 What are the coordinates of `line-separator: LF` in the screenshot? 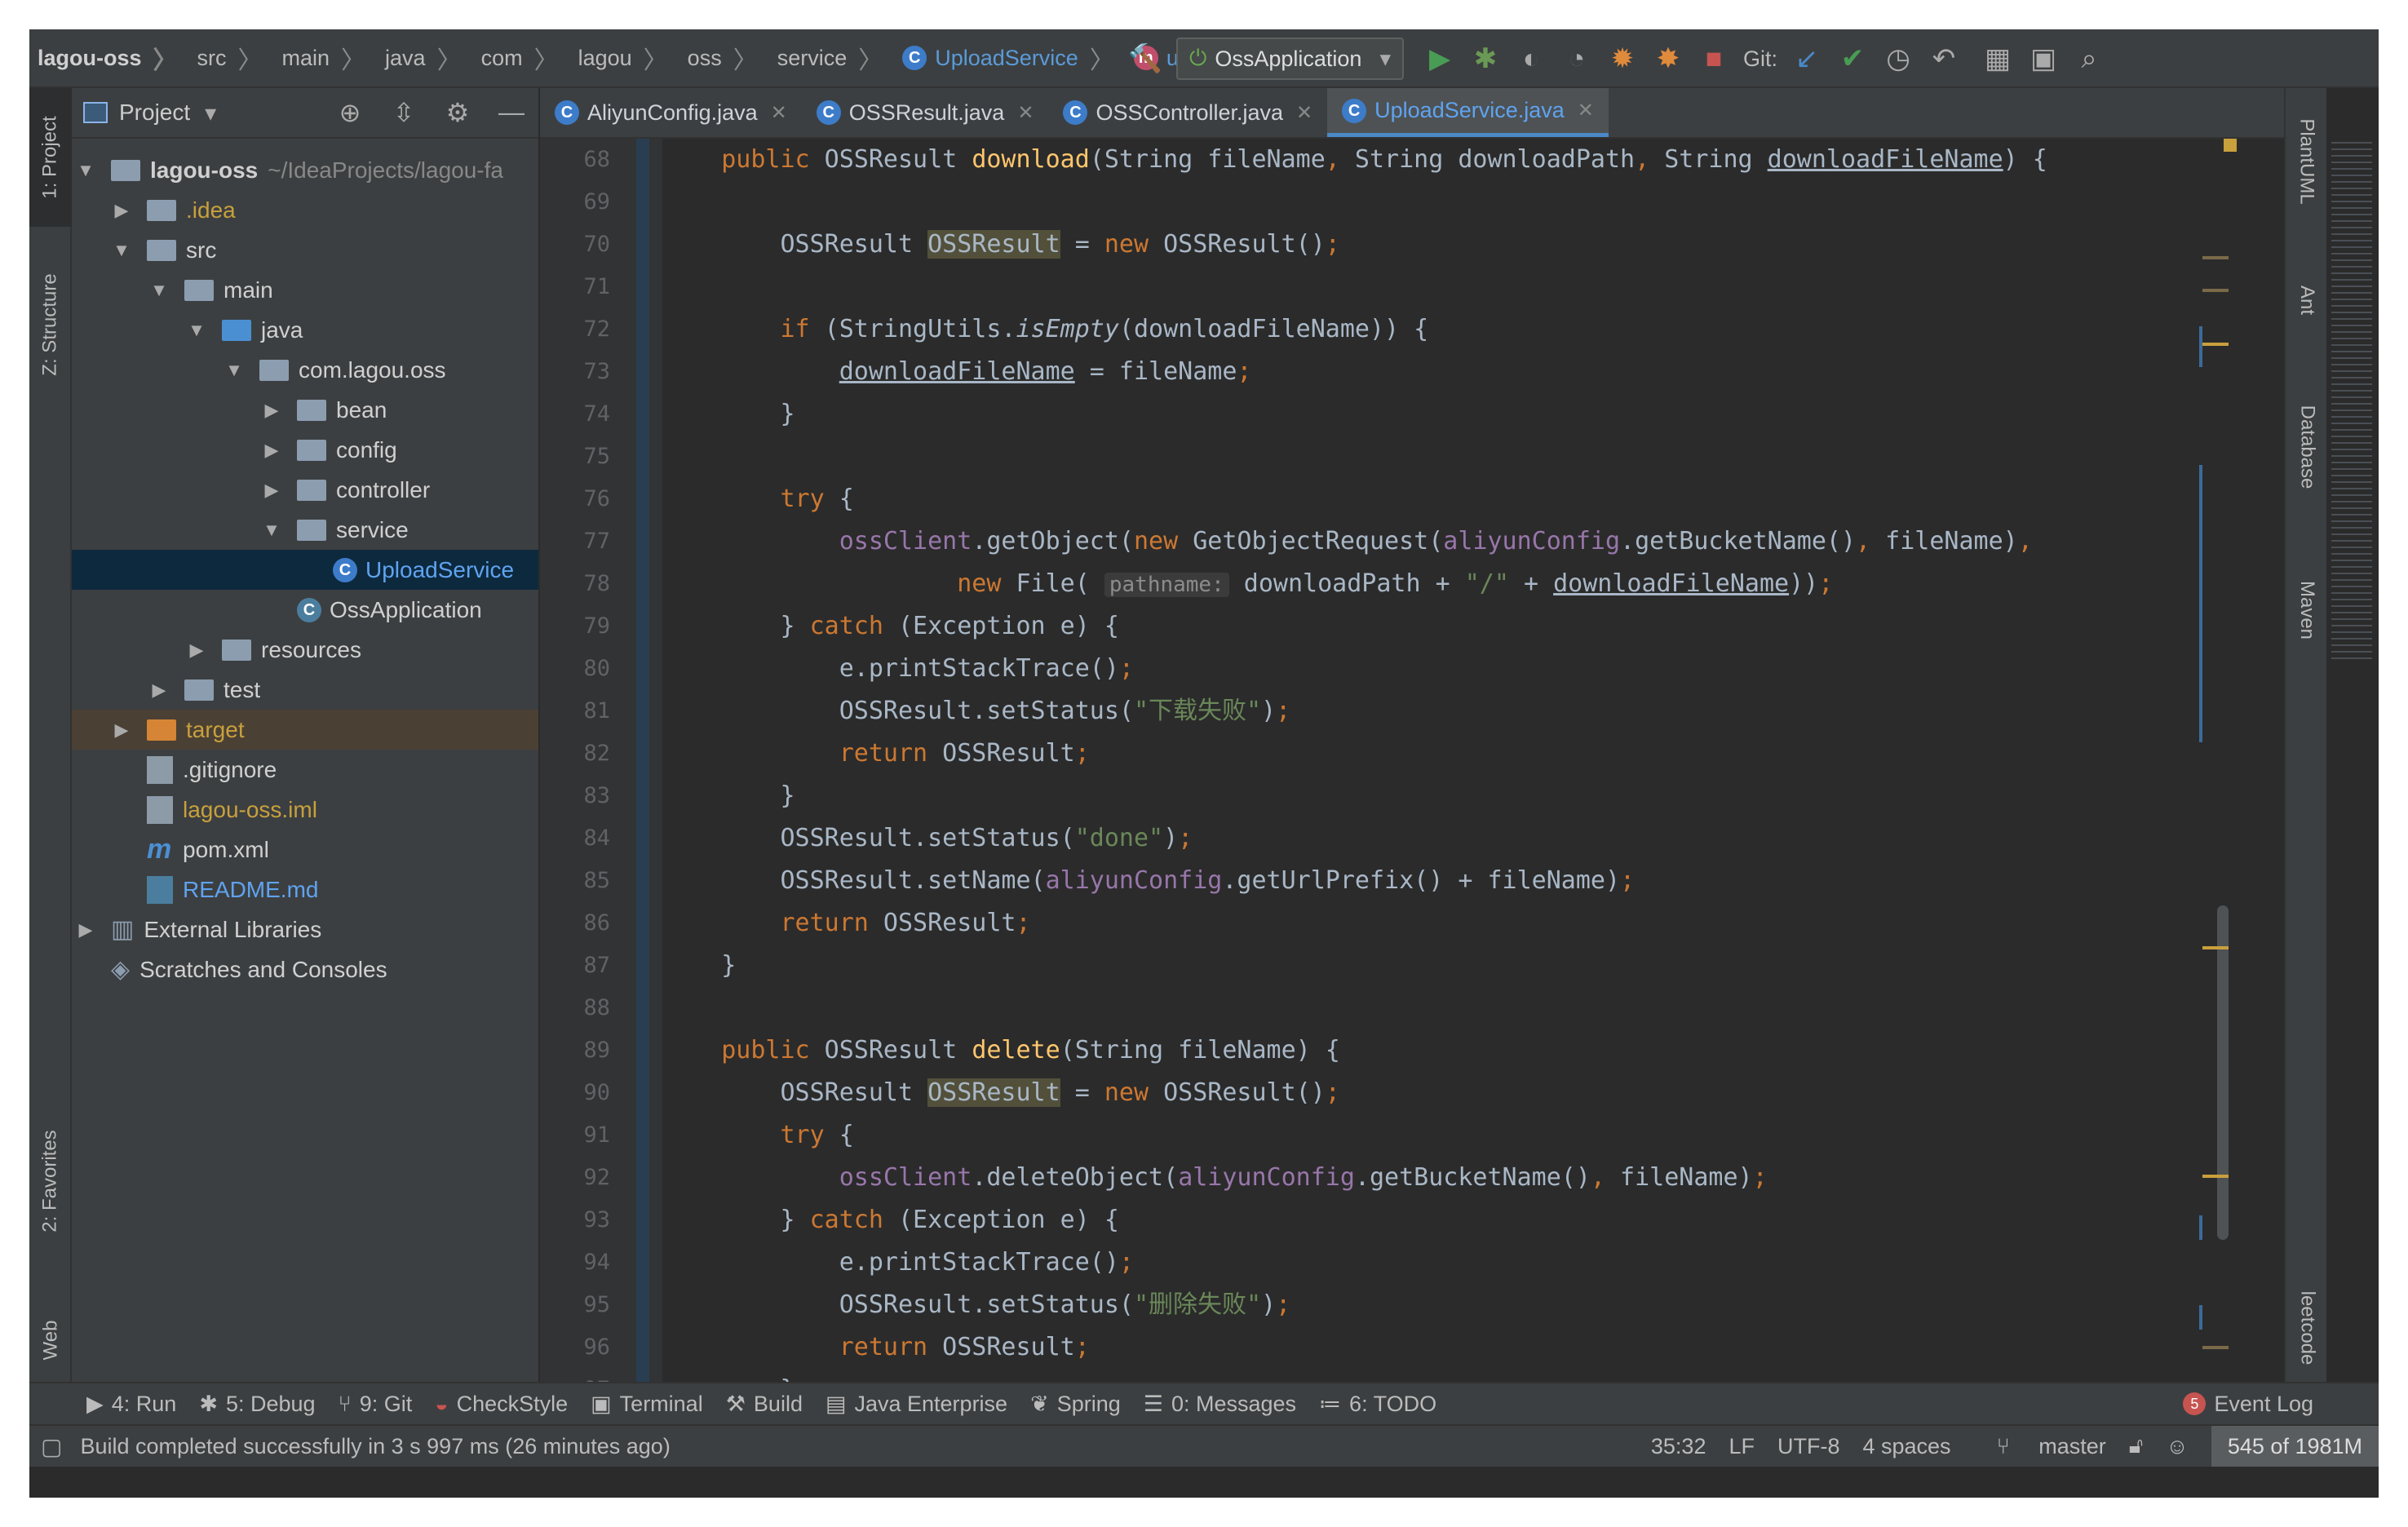 It's located at (1742, 1446).